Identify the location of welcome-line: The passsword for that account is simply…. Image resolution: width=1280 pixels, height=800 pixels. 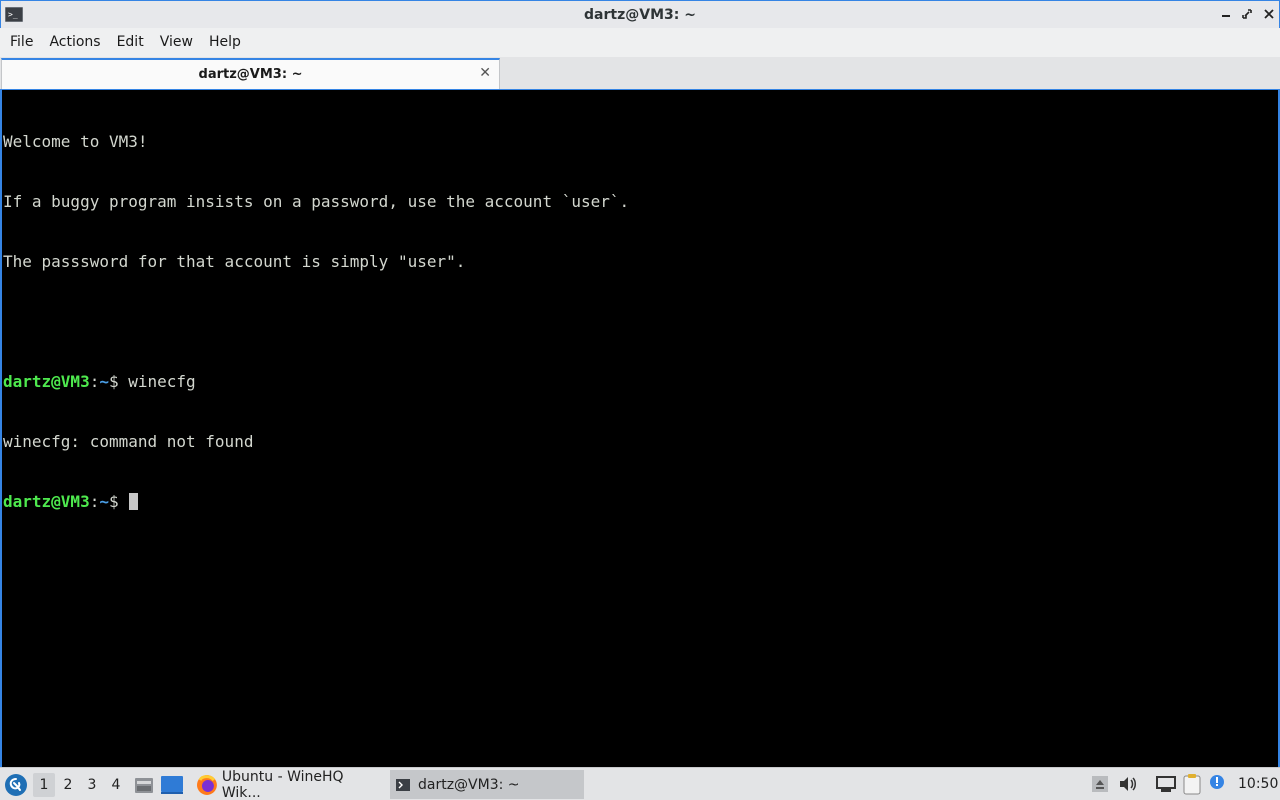
(234, 261).